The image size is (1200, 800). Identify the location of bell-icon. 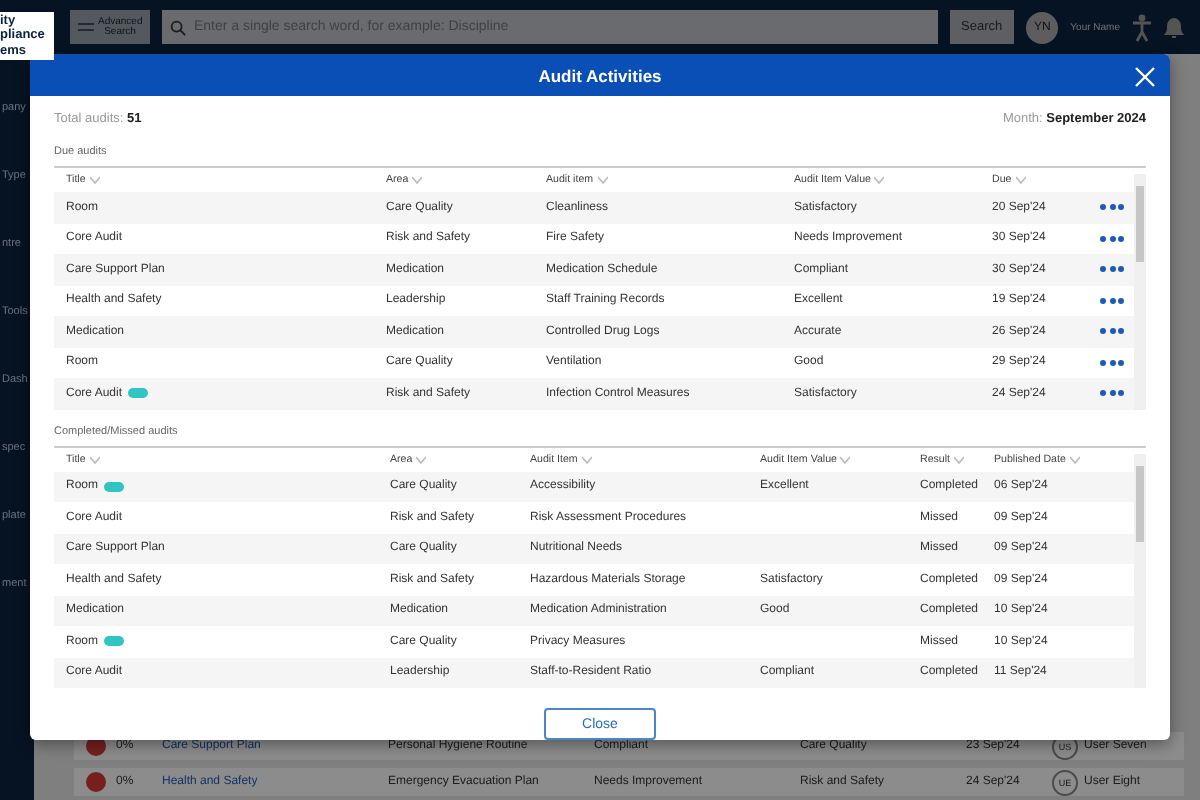
(1174, 27).